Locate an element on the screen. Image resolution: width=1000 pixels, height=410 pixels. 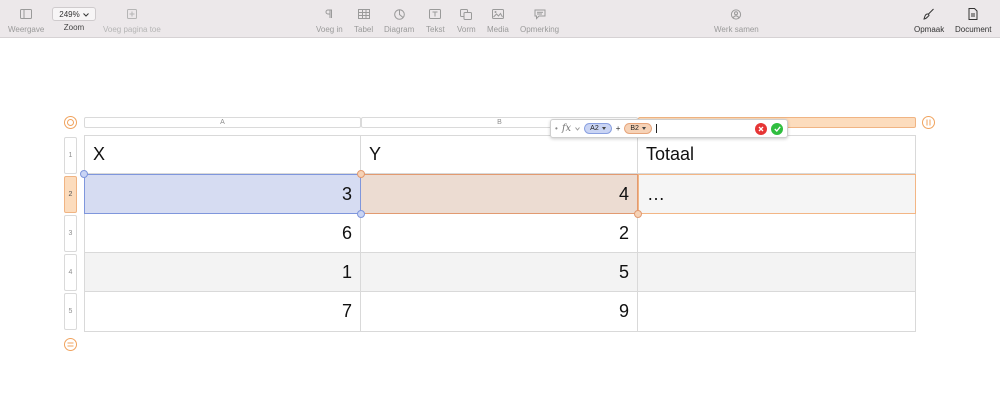
text-box-icon is located at coordinates (435, 14).